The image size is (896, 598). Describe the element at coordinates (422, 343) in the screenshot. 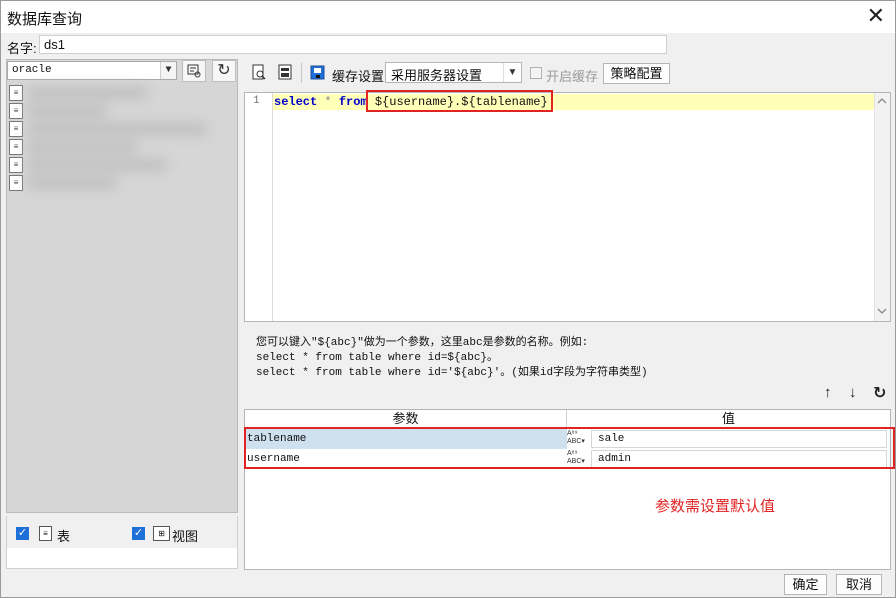

I see `param-hint-line1: 您可以键入"${abc}"做为一个参数，这里abc是参数的名称。例如:` at that location.